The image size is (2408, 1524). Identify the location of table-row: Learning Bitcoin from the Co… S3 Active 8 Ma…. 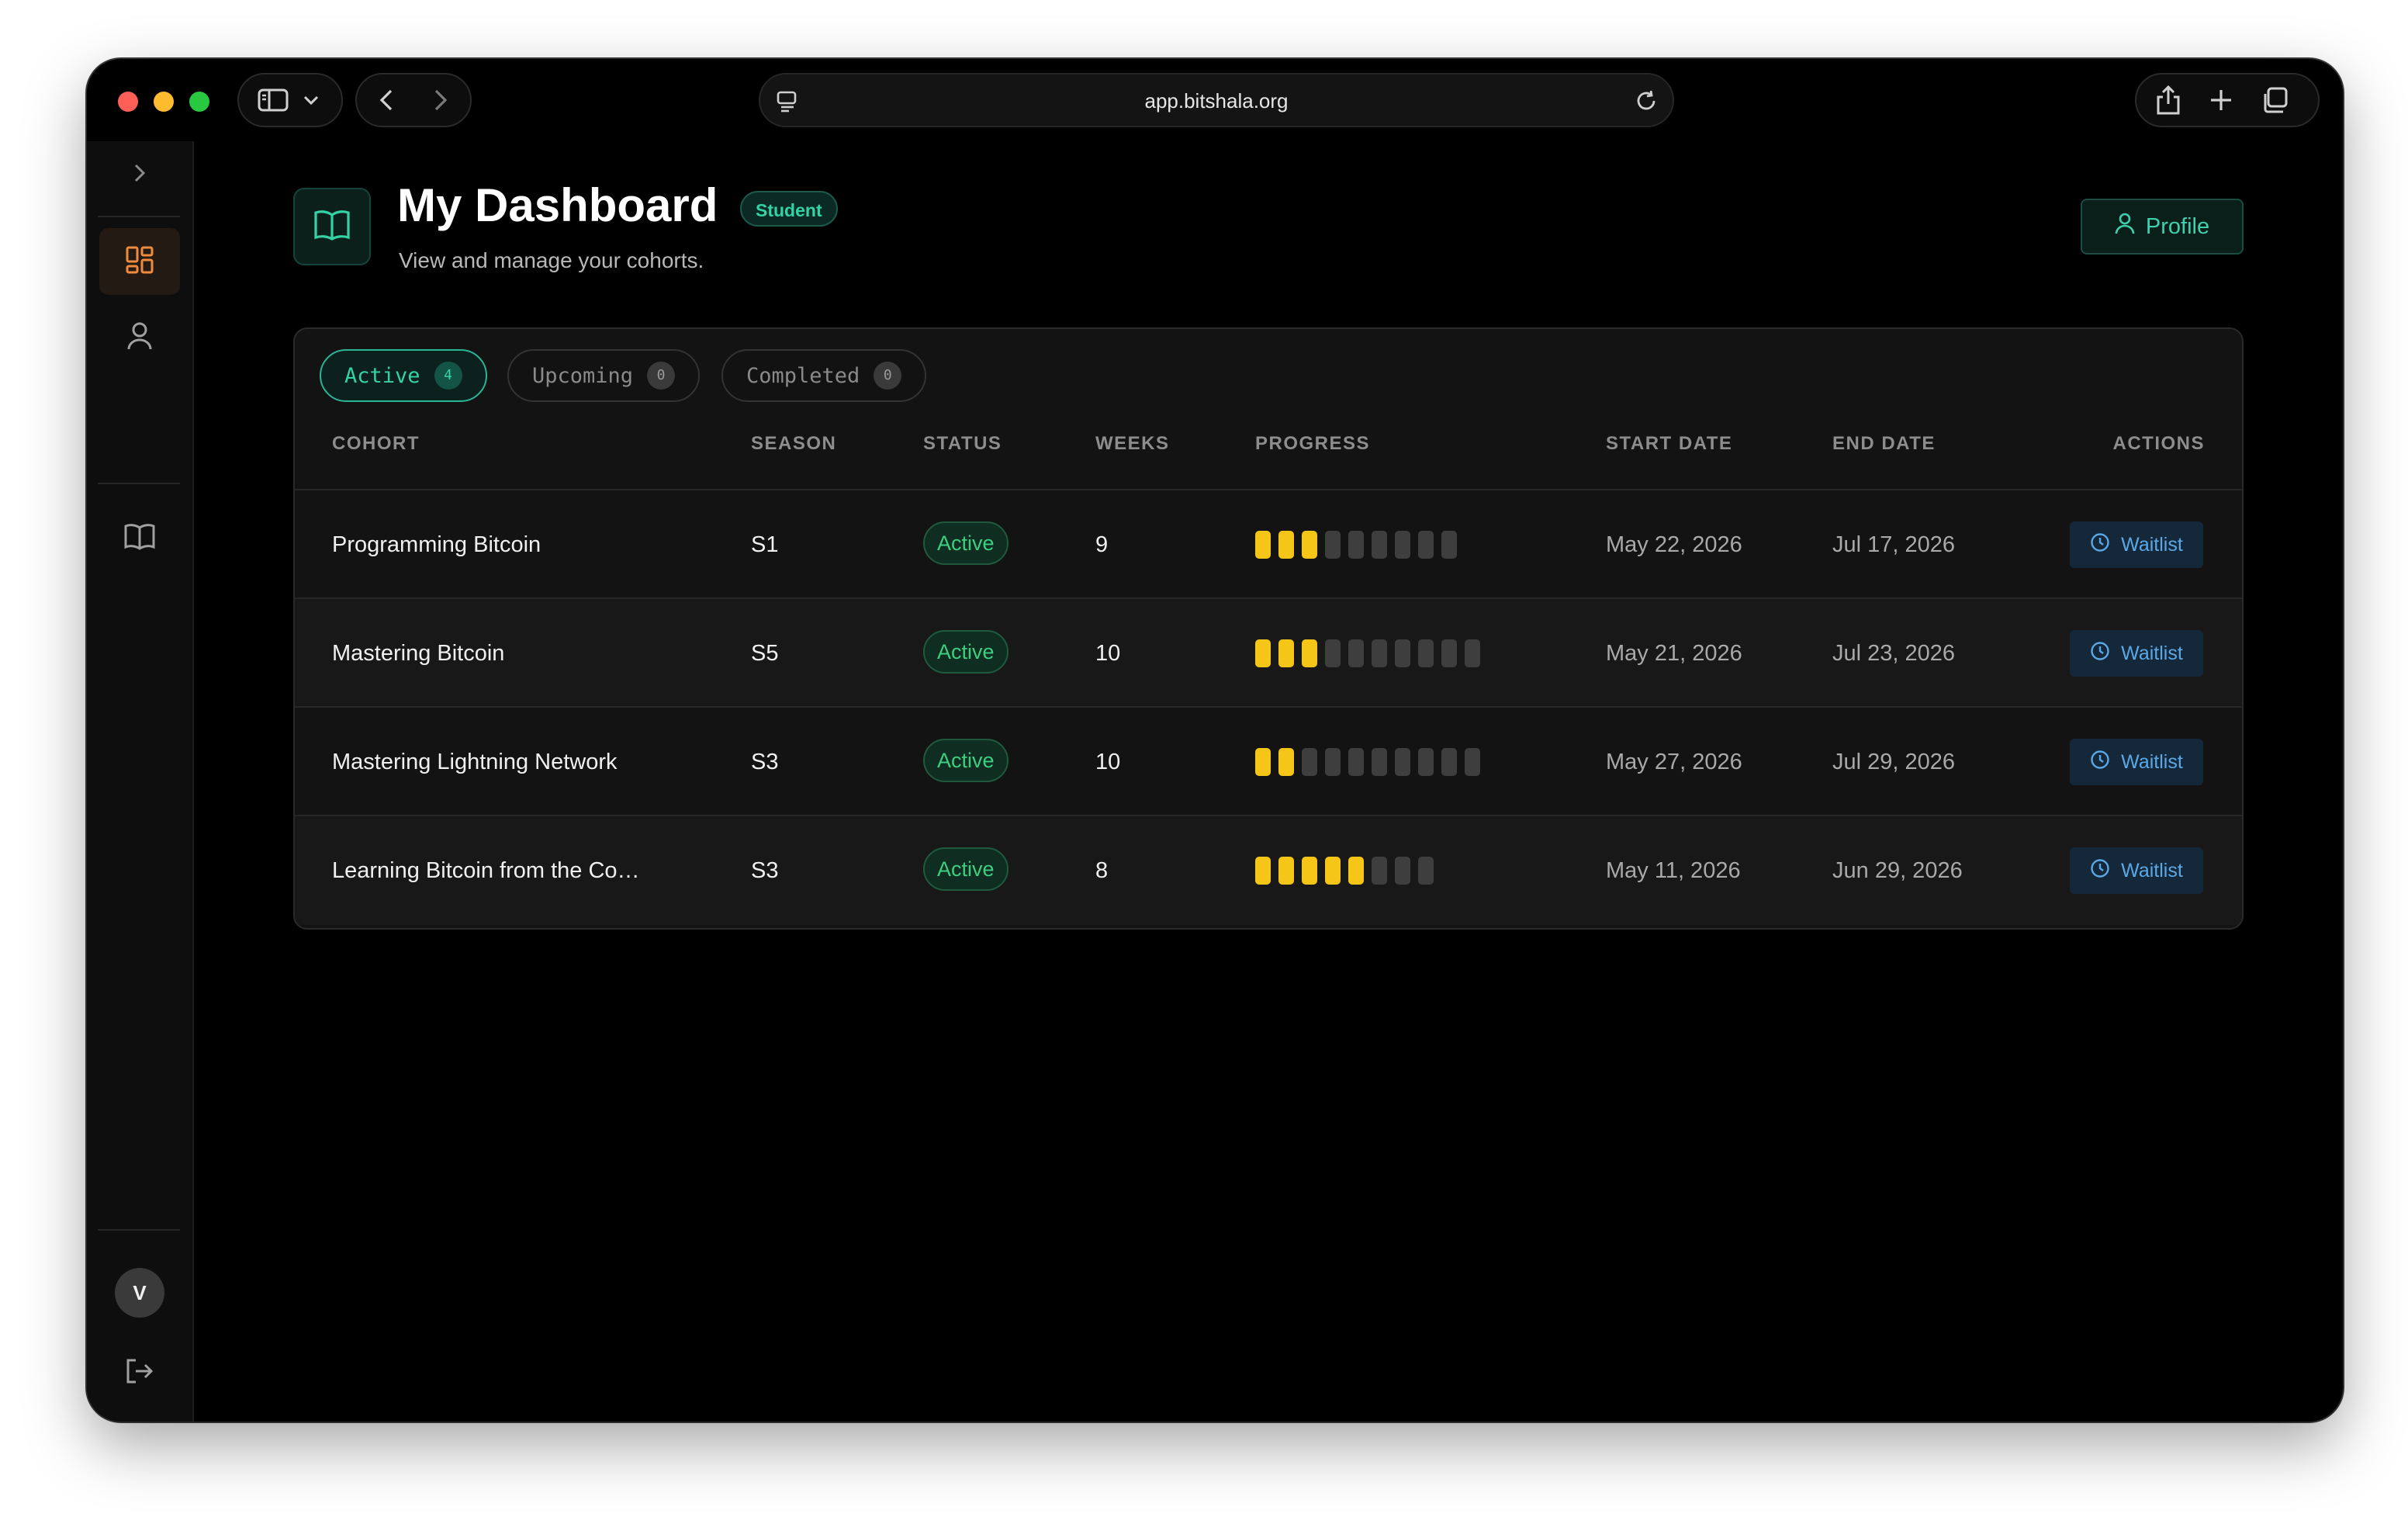
(1268, 870).